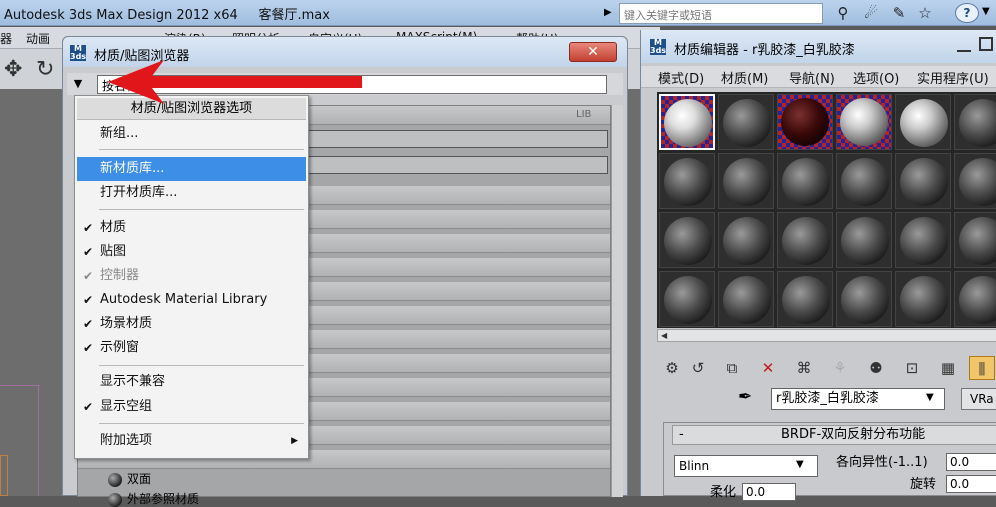 This screenshot has width=996, height=507. Describe the element at coordinates (129, 478) in the screenshot. I see `list-item: 双面` at that location.